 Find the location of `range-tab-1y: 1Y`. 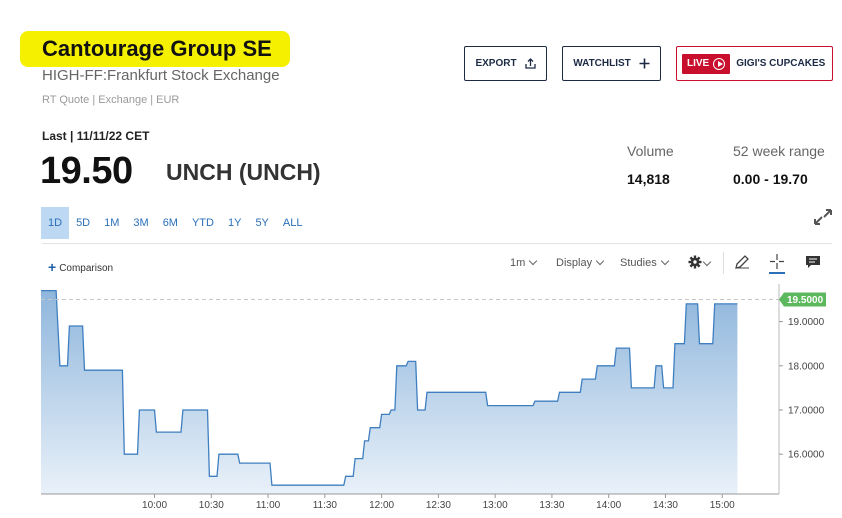

range-tab-1y: 1Y is located at coordinates (234, 223).